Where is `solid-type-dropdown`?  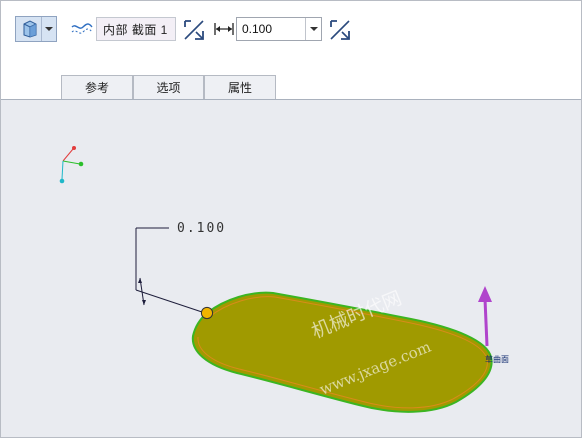 solid-type-dropdown is located at coordinates (48, 29).